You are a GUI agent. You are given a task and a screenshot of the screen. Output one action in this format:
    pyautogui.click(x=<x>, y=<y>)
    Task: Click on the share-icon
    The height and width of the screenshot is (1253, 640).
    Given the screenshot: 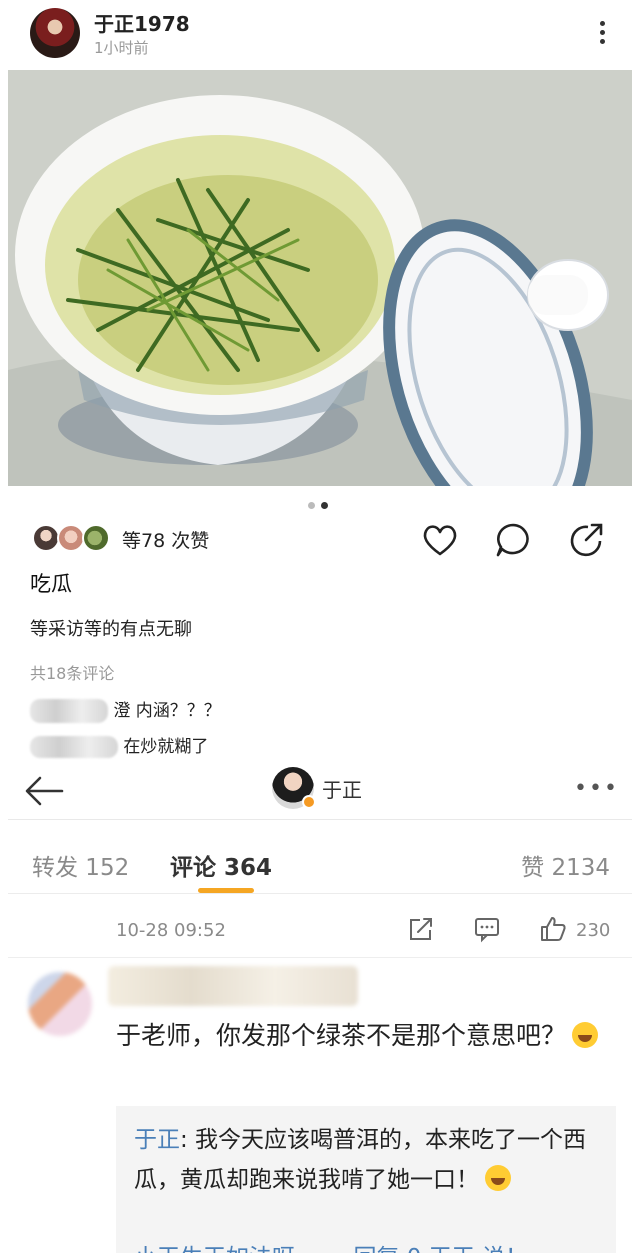 What is the action you would take?
    pyautogui.click(x=586, y=540)
    